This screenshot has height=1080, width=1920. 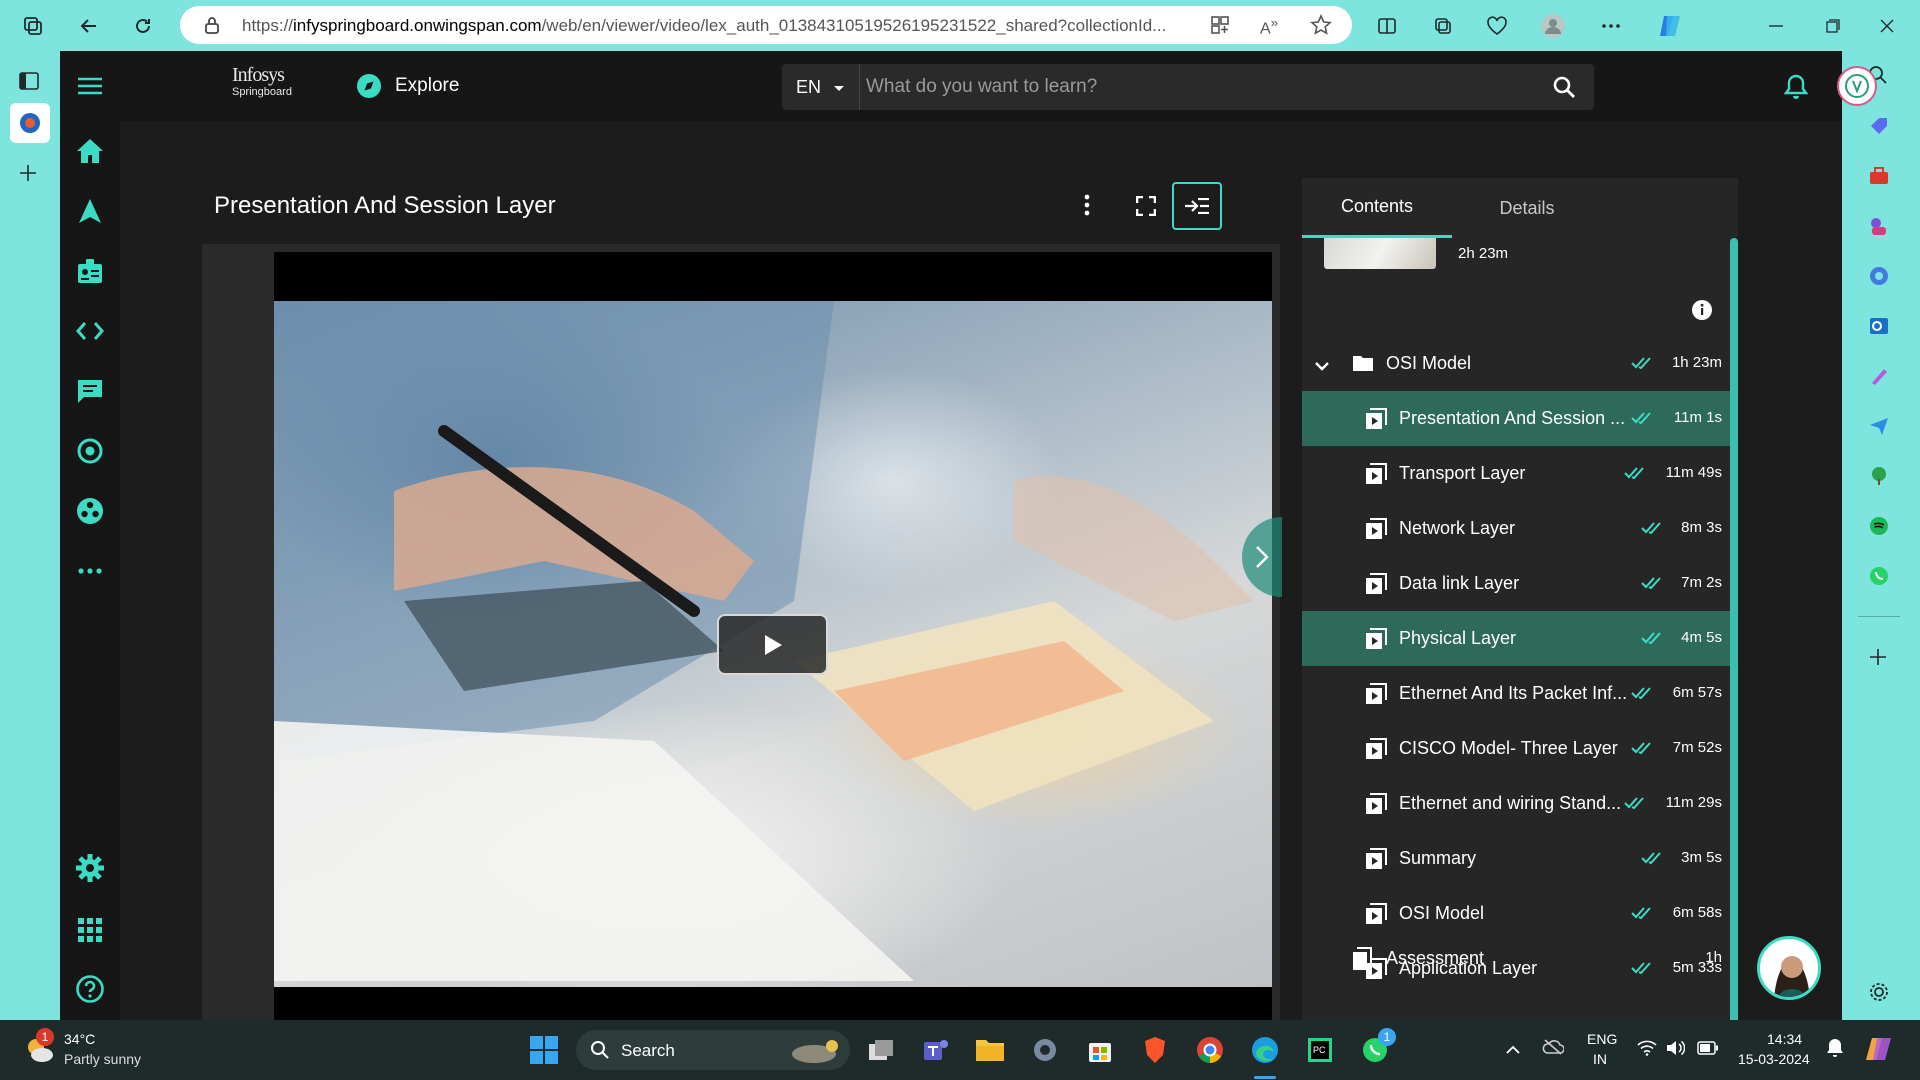 What do you see at coordinates (90, 511) in the screenshot?
I see `community-icon` at bounding box center [90, 511].